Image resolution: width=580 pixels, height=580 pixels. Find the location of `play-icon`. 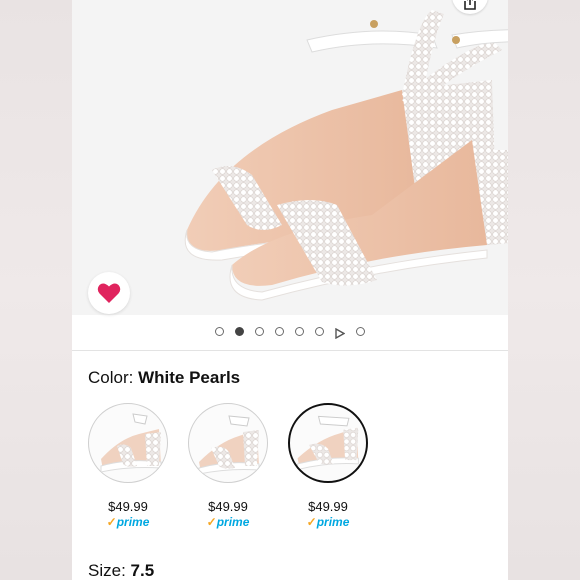

play-icon is located at coordinates (340, 333).